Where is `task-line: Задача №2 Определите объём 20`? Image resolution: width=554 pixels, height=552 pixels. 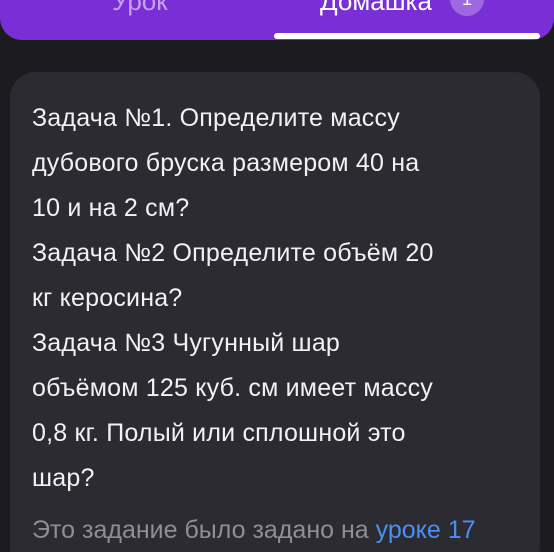 task-line: Задача №2 Определите объём 20 is located at coordinates (233, 253).